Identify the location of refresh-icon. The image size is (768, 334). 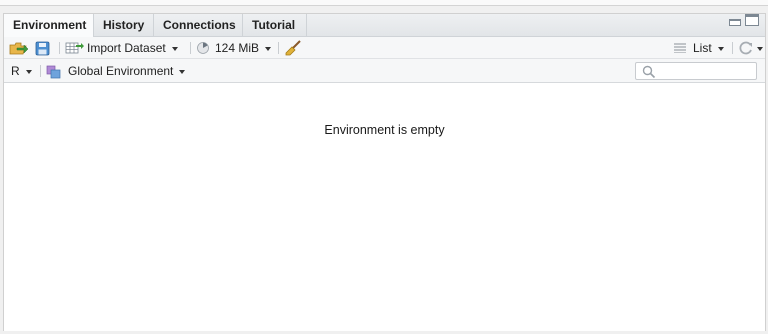
(745, 48).